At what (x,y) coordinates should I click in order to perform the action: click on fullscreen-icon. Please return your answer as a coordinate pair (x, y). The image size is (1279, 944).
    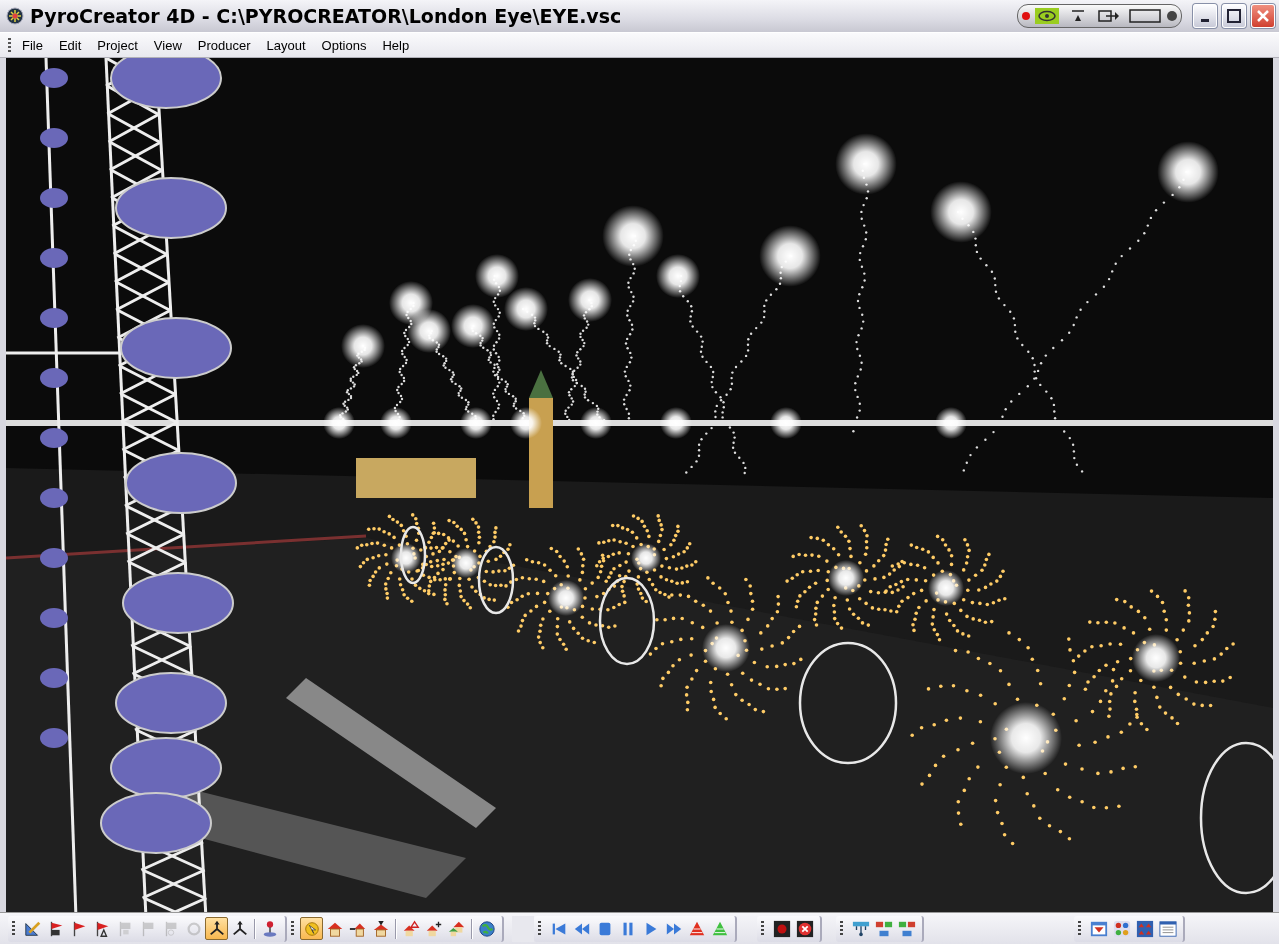
    Looking at the image, I should click on (1145, 16).